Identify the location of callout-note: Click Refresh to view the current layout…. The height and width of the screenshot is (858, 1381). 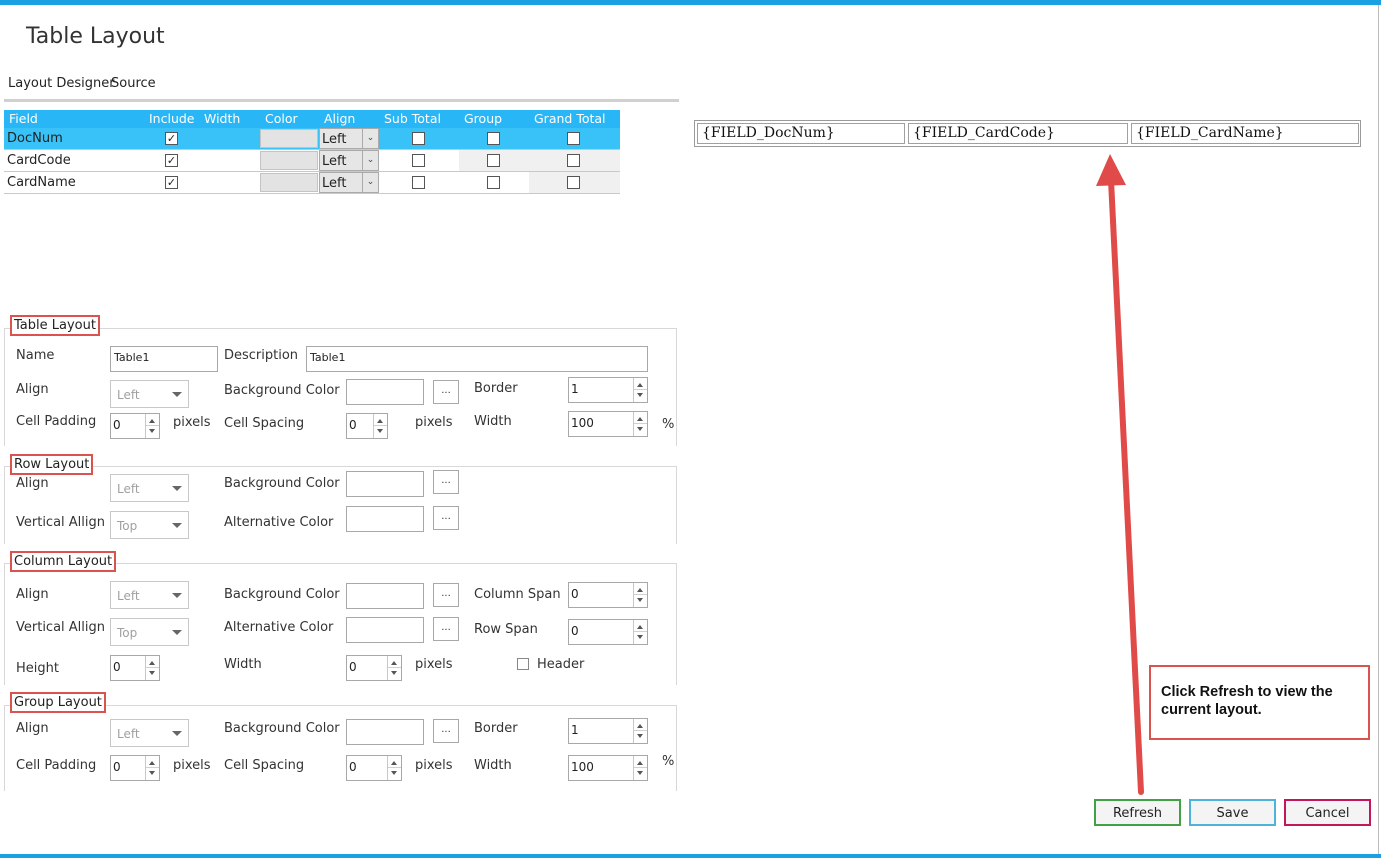
(1259, 702).